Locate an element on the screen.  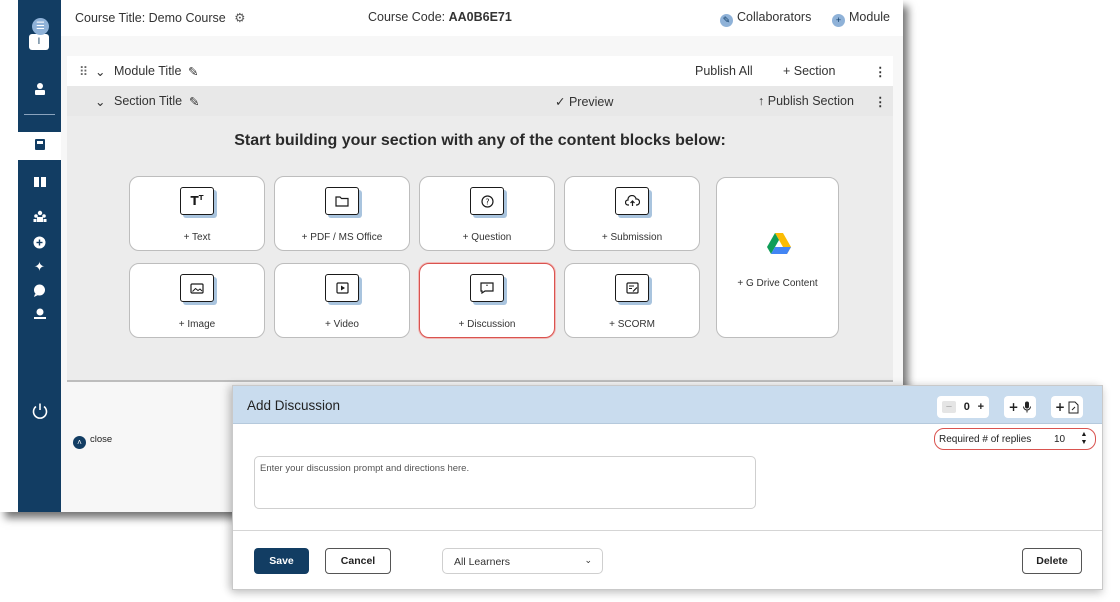
required-replies-field: Required # of replies 10 ▲ ▼ is located at coordinates (1015, 439).